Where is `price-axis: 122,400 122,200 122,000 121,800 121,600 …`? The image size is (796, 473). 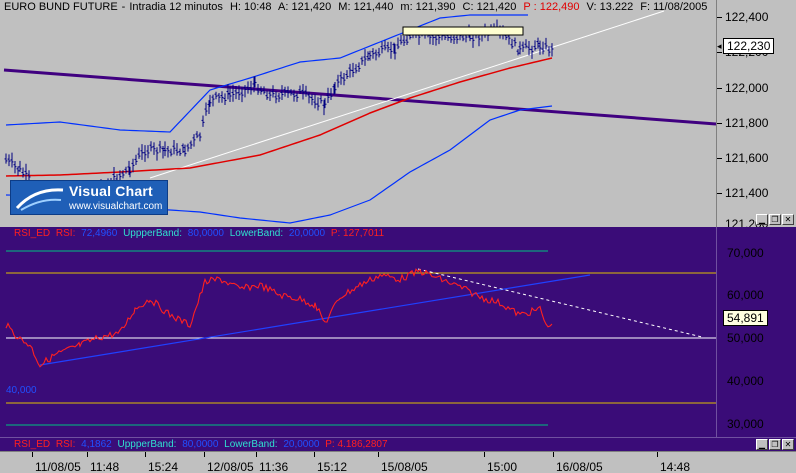
price-axis: 122,400 122,200 122,000 121,800 121,600 … is located at coordinates (756, 115).